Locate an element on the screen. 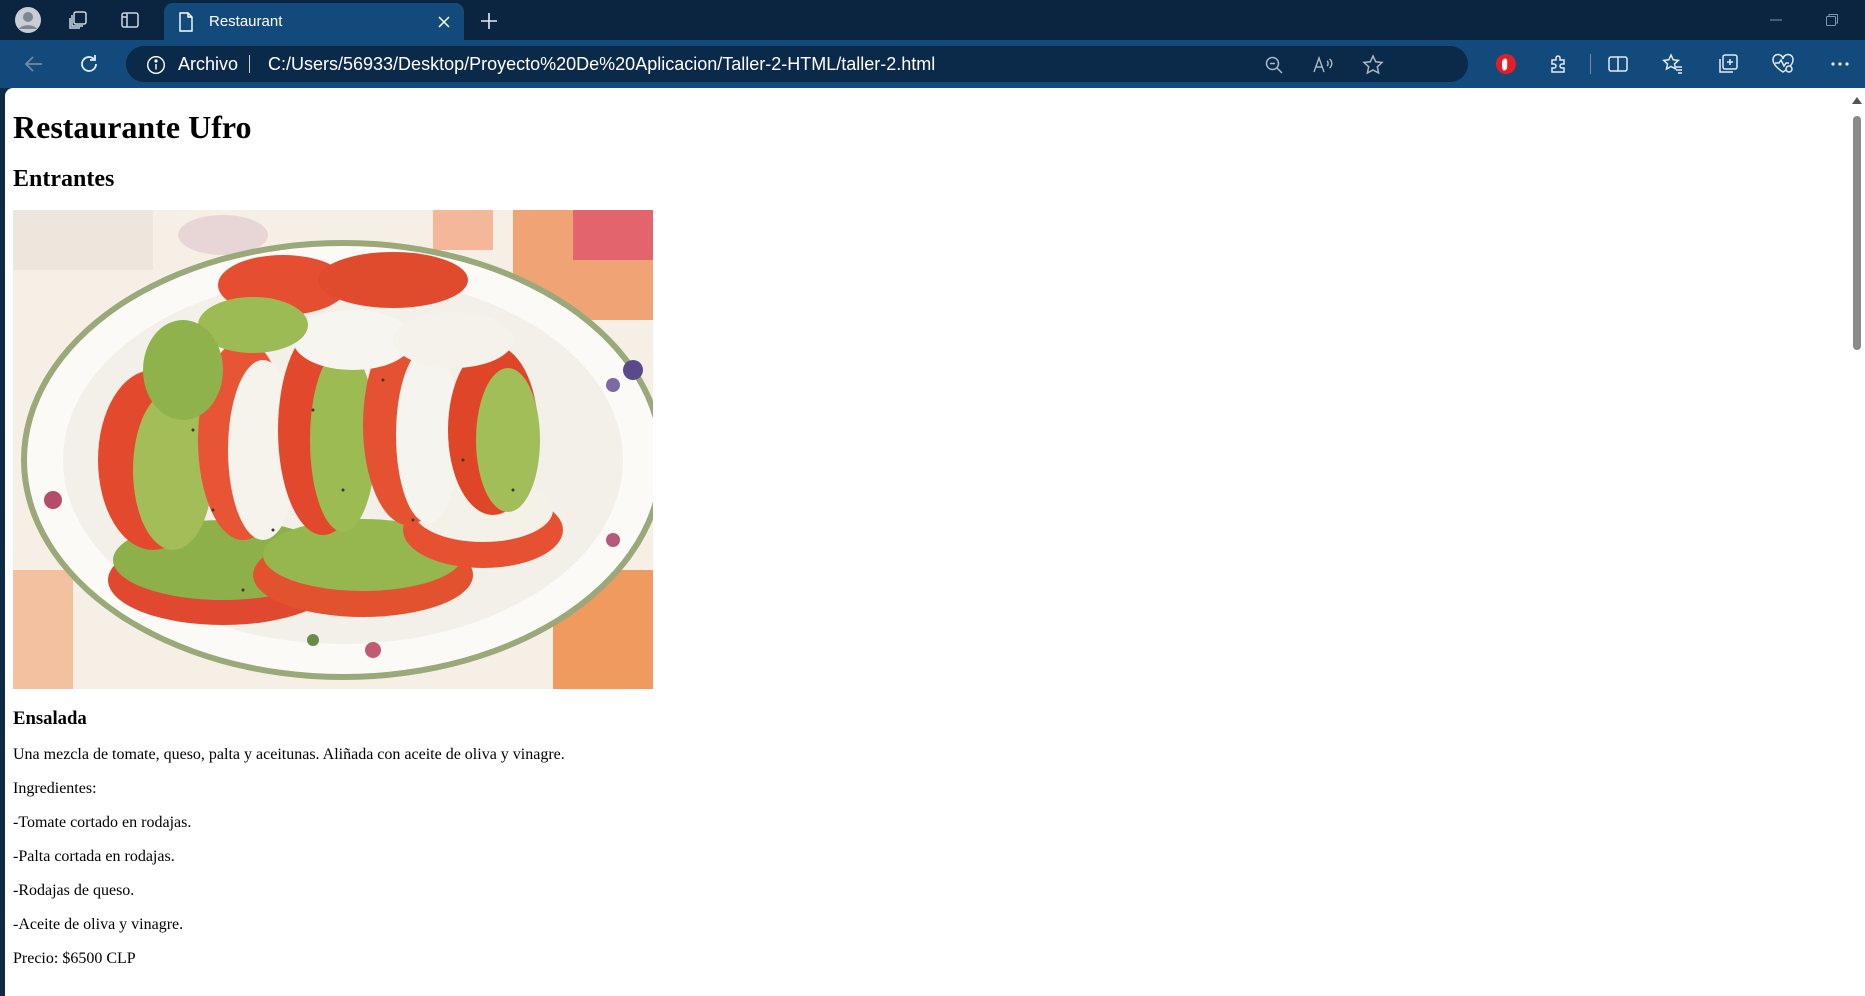 The width and height of the screenshot is (1865, 996). close-tab-icon is located at coordinates (444, 22).